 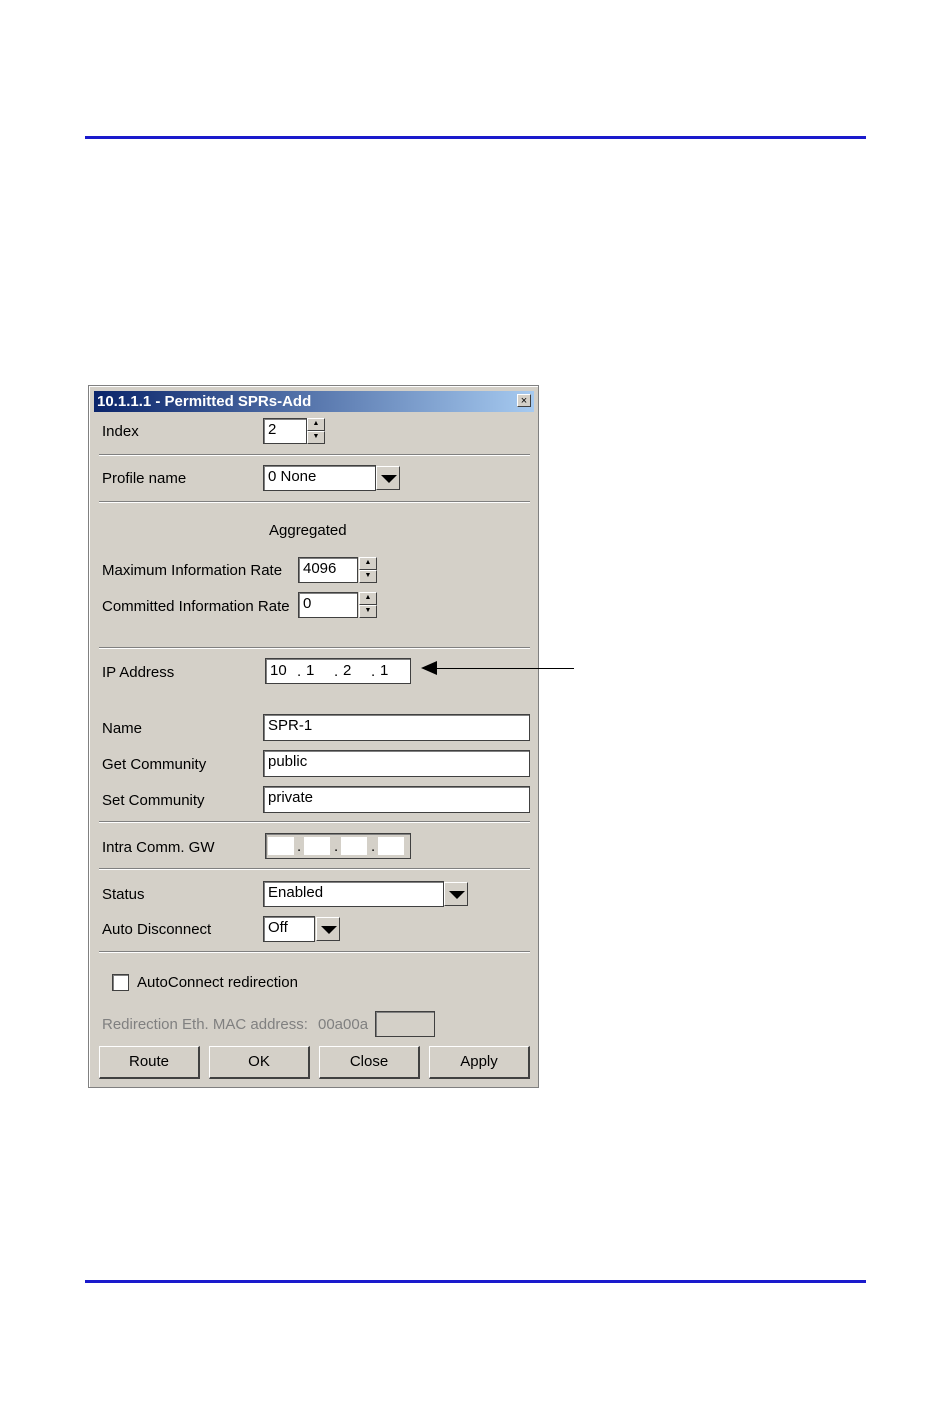 I want to click on mir-spinner: ▲ ▼, so click(x=368, y=570).